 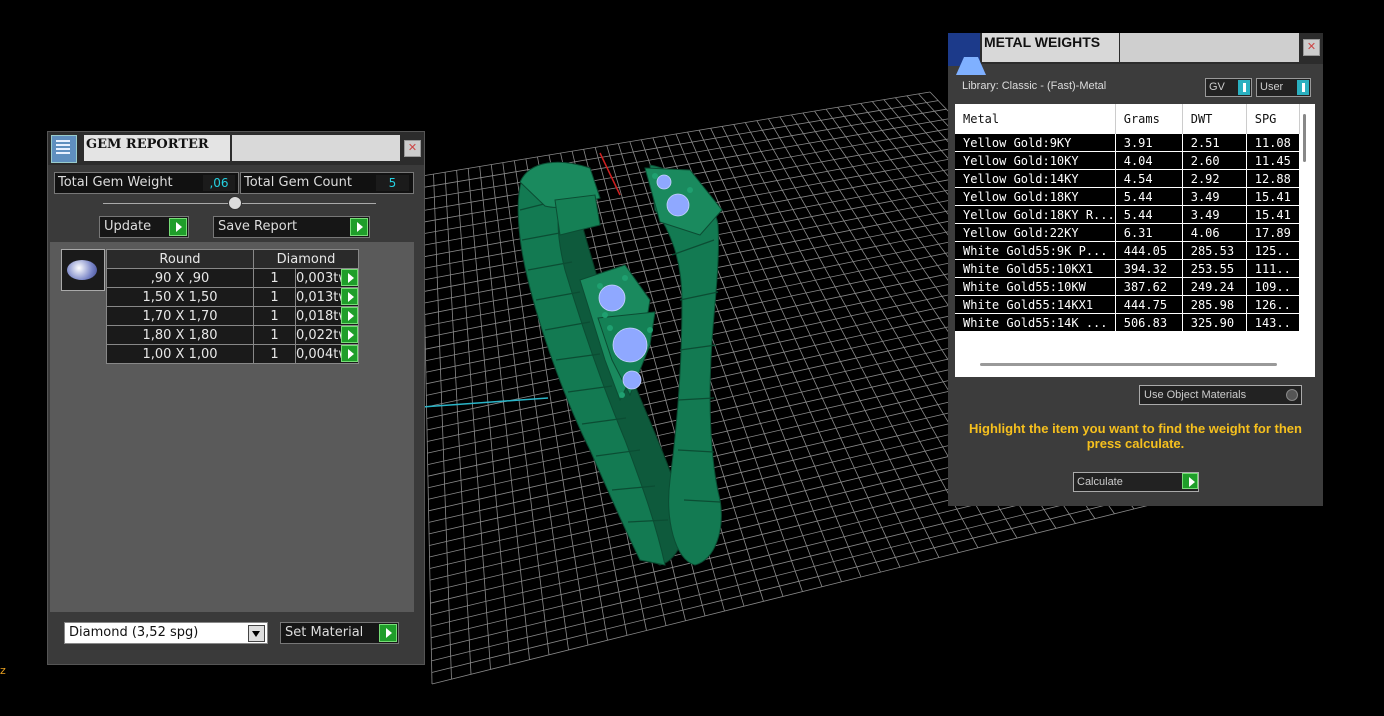 I want to click on metal-name: Yellow Gold:14KY, so click(x=1035, y=178).